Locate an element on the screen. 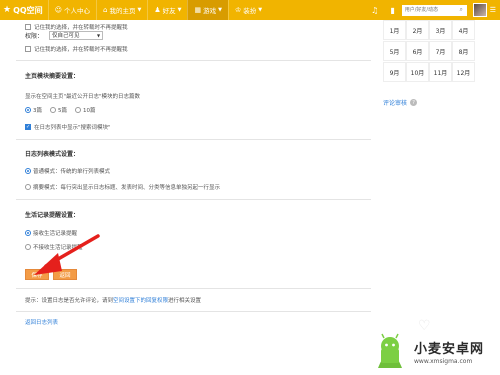 The height and width of the screenshot is (375, 500). topbar-tools: ♫ ▮ ⌕ ☰ is located at coordinates (433, 10).